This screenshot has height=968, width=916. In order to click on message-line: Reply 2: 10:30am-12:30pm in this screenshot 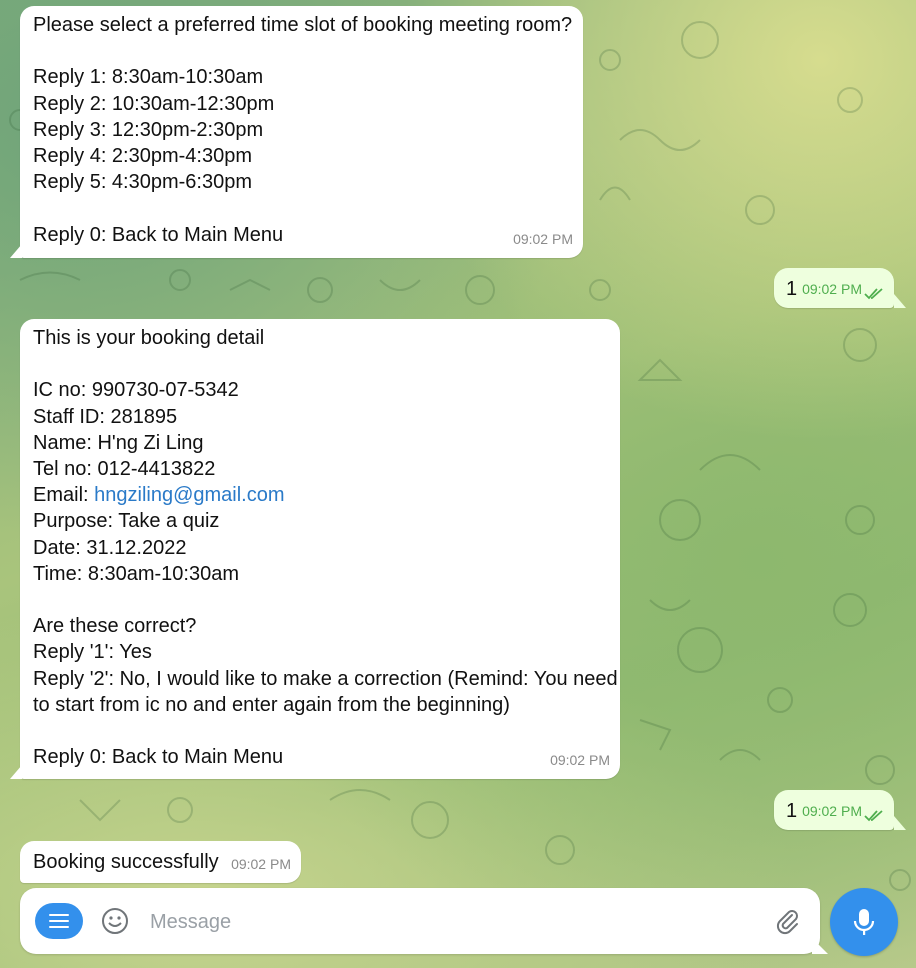, I will do `click(154, 103)`.